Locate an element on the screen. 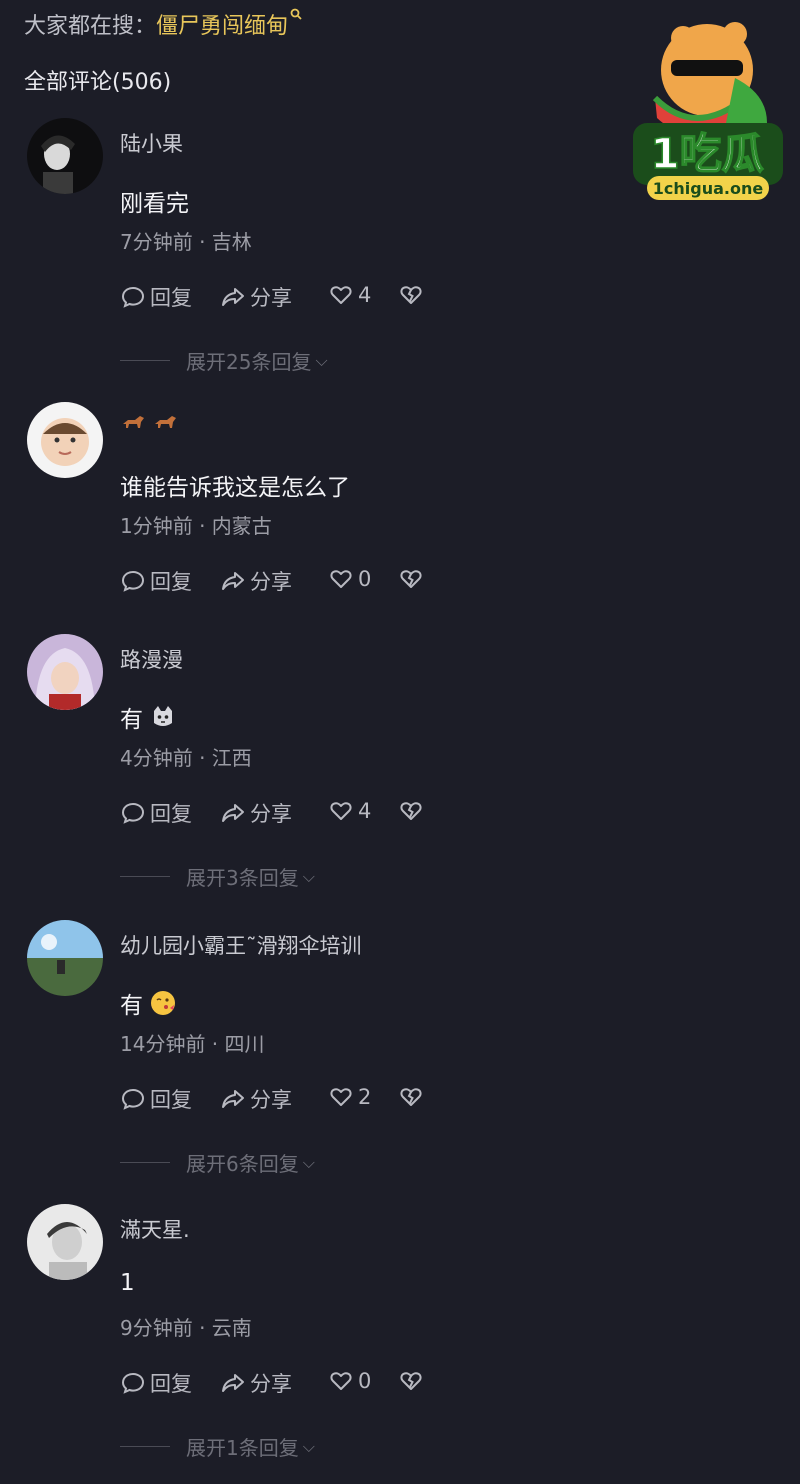 The image size is (800, 1484). watermark-logo: 1吃瓜 1chigua.one is located at coordinates (707, 108).